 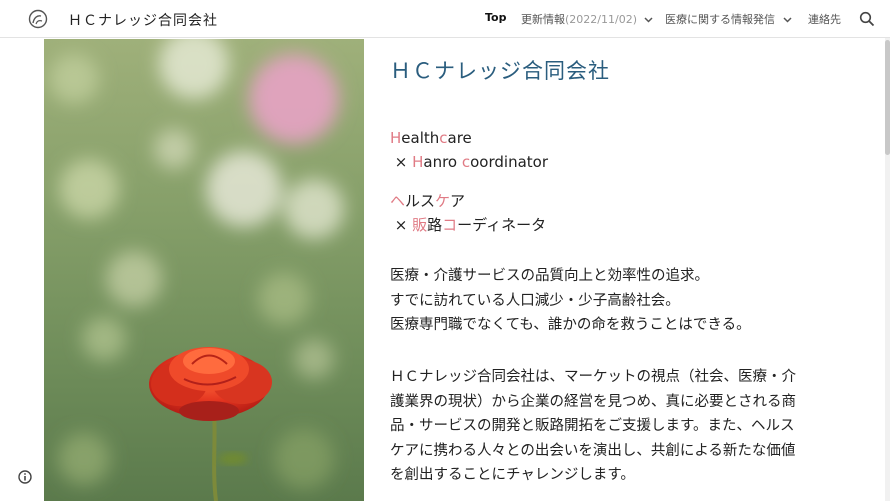 What do you see at coordinates (509, 162) in the screenshot?
I see `tagline-text: oordinator` at bounding box center [509, 162].